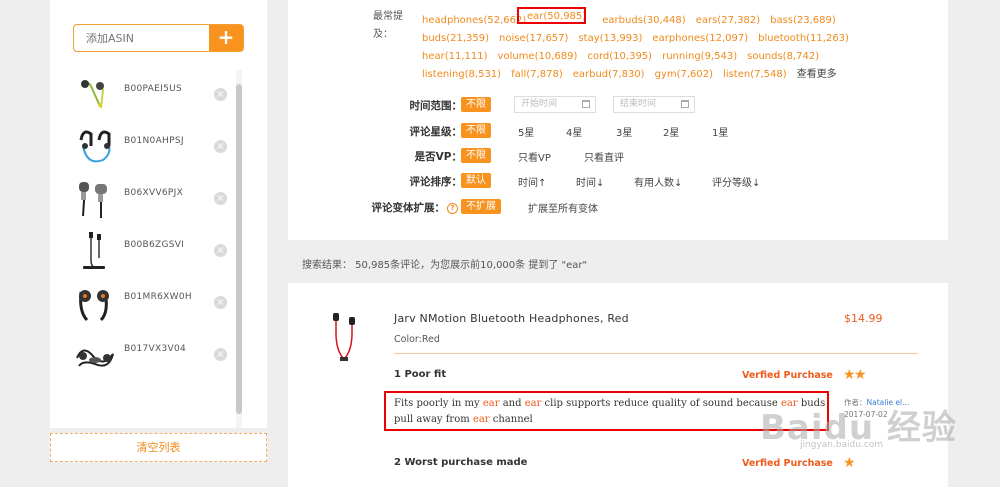 The height and width of the screenshot is (487, 1000). I want to click on asin-input-group: +, so click(158, 38).